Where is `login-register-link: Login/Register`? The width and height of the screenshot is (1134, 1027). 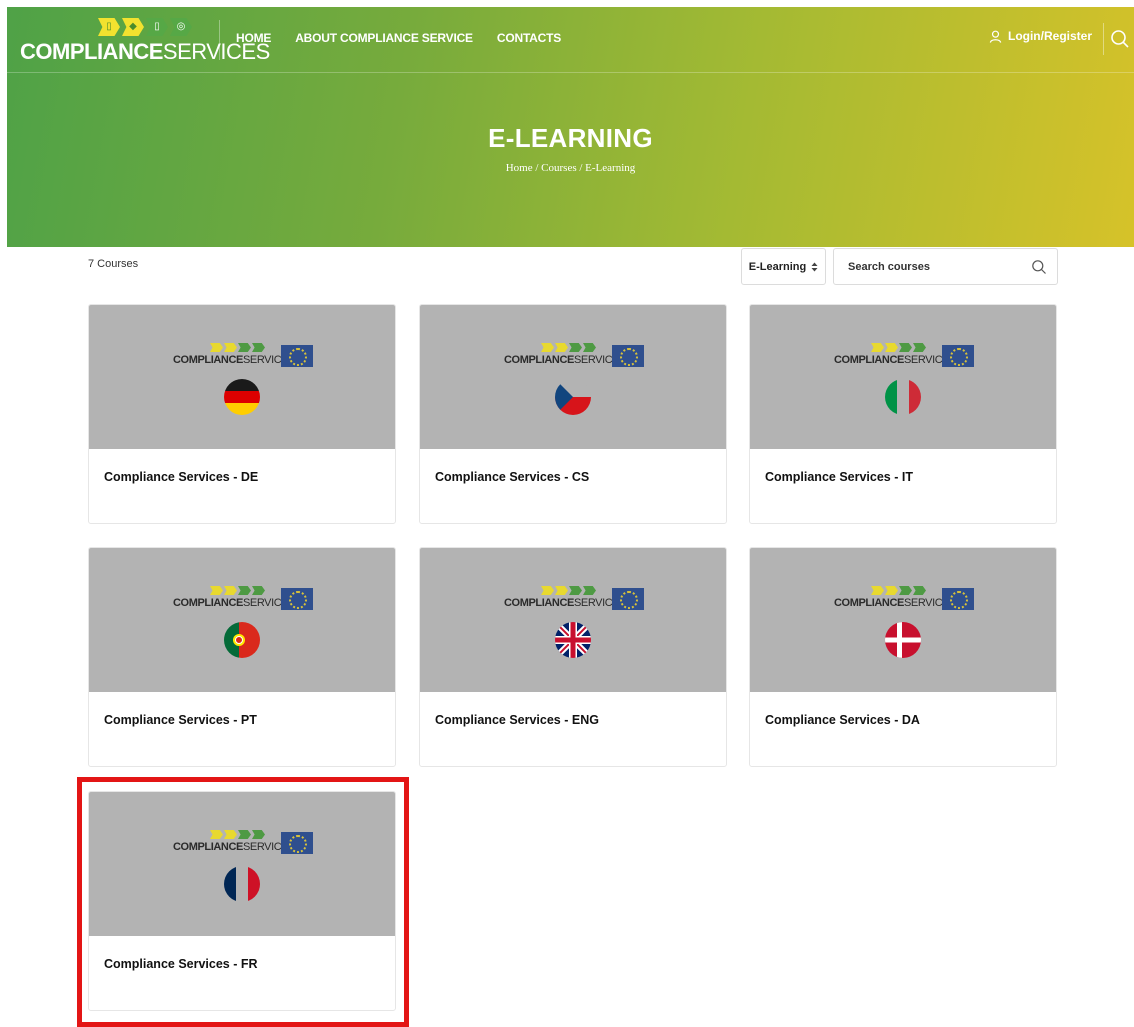
login-register-link: Login/Register is located at coordinates (1040, 36).